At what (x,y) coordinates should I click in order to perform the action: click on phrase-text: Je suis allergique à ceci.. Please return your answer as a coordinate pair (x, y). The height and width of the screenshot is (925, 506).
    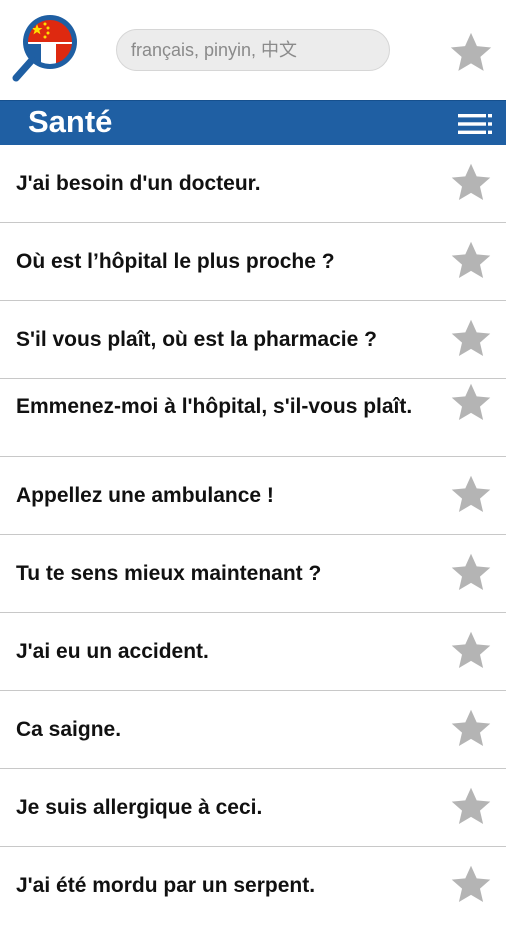
    Looking at the image, I should click on (139, 807).